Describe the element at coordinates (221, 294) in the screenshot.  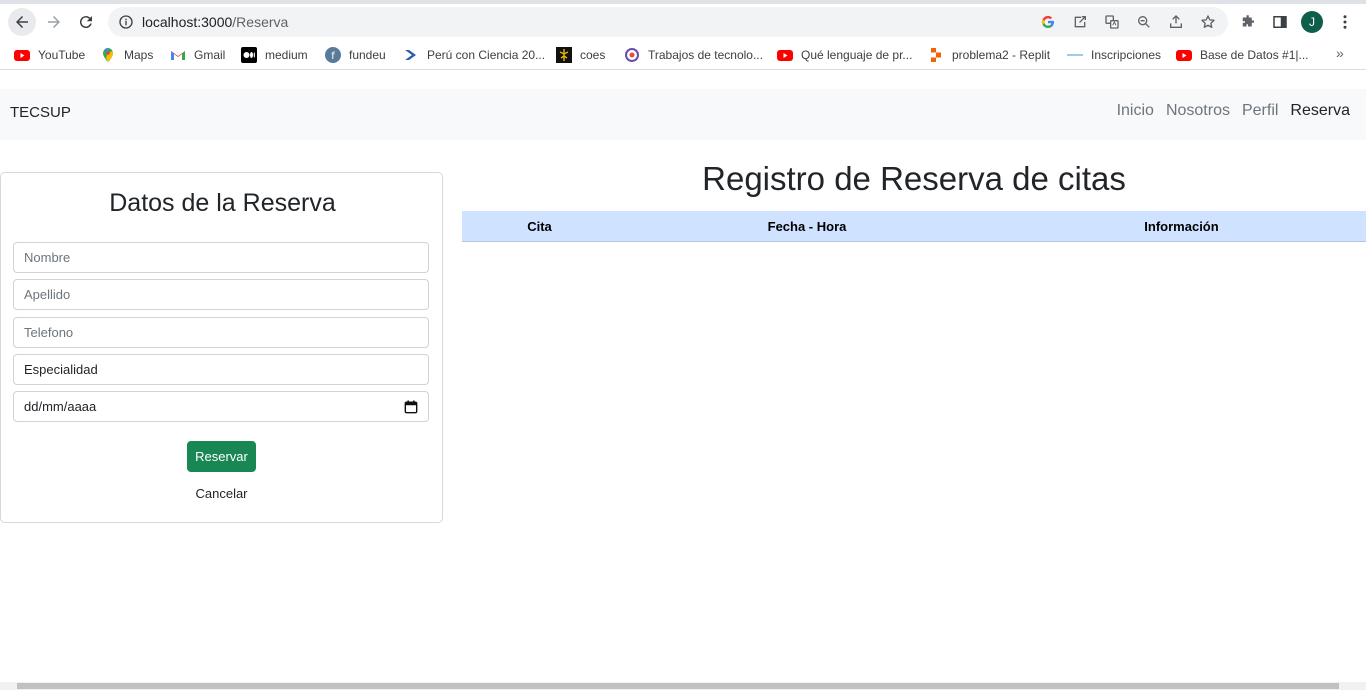
I see `apellido-input: Apellido` at that location.